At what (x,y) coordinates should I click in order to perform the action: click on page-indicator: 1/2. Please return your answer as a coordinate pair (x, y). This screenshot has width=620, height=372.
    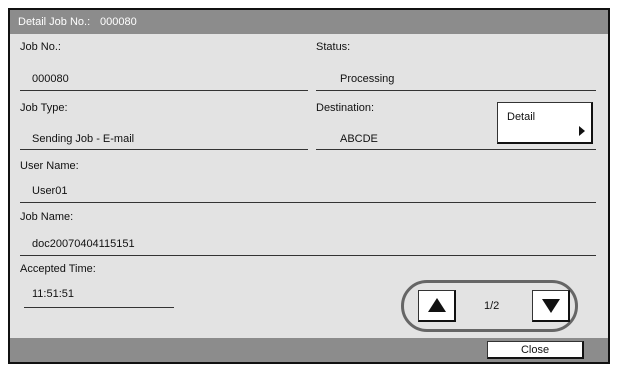
    Looking at the image, I should click on (492, 306).